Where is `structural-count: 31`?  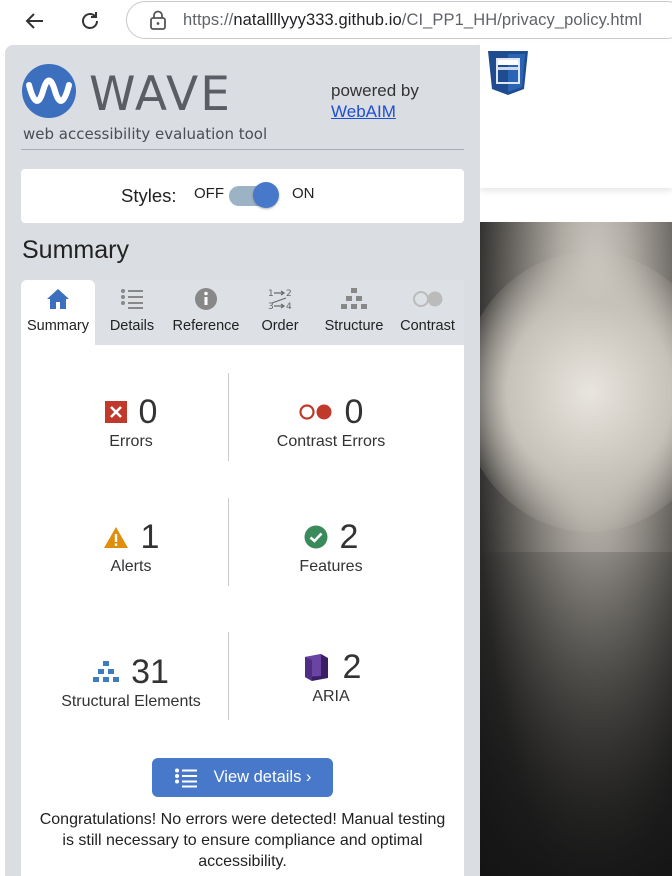 structural-count: 31 is located at coordinates (150, 671).